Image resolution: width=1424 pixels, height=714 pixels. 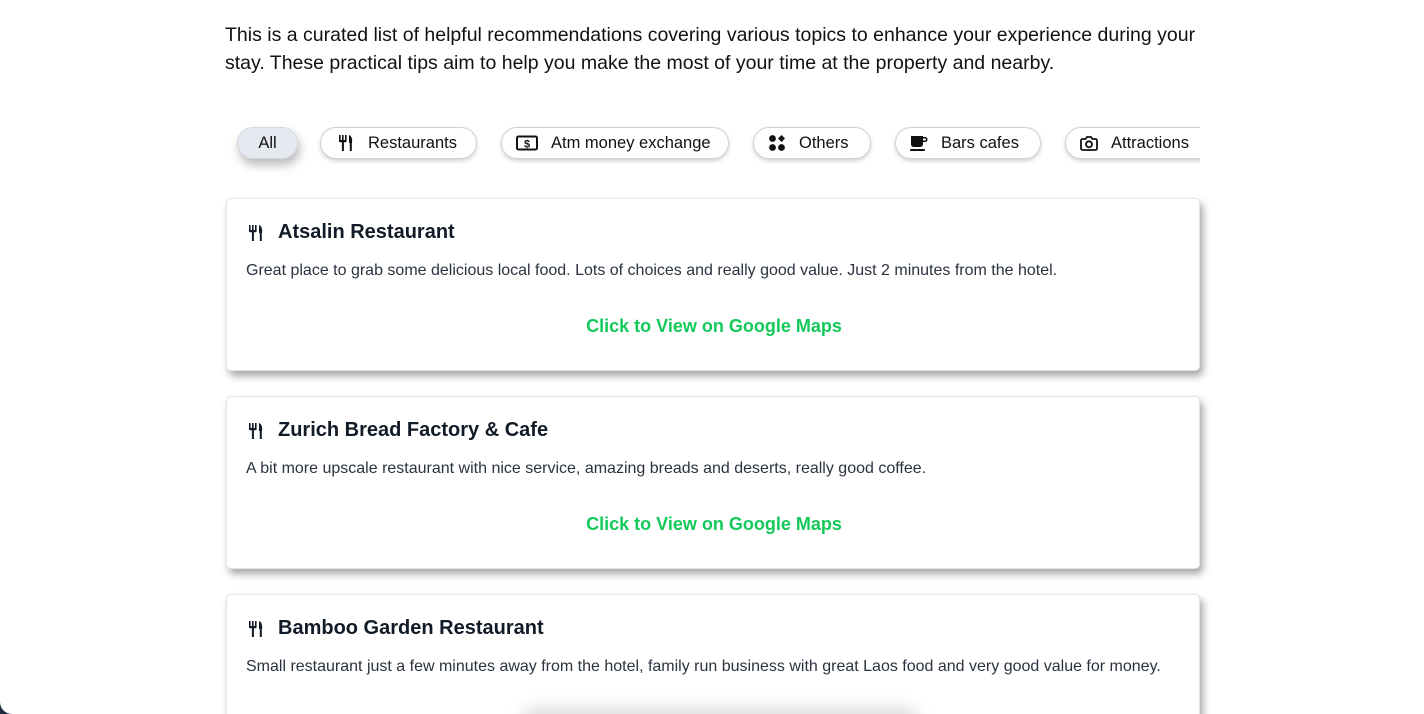 I want to click on filter-chip-restaurants: Restaurants, so click(x=398, y=143).